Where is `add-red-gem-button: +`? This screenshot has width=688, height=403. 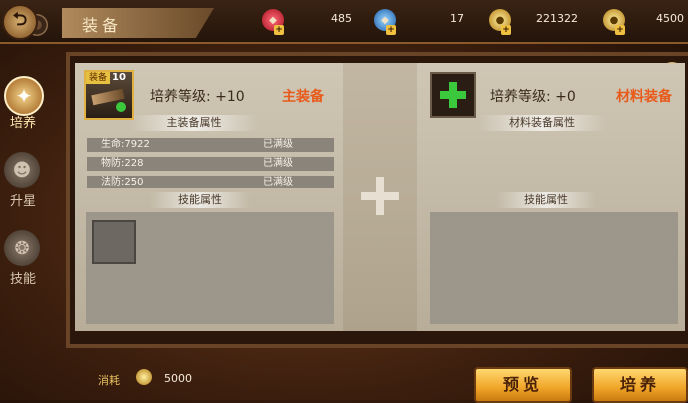
add-red-gem-button: + is located at coordinates (279, 30).